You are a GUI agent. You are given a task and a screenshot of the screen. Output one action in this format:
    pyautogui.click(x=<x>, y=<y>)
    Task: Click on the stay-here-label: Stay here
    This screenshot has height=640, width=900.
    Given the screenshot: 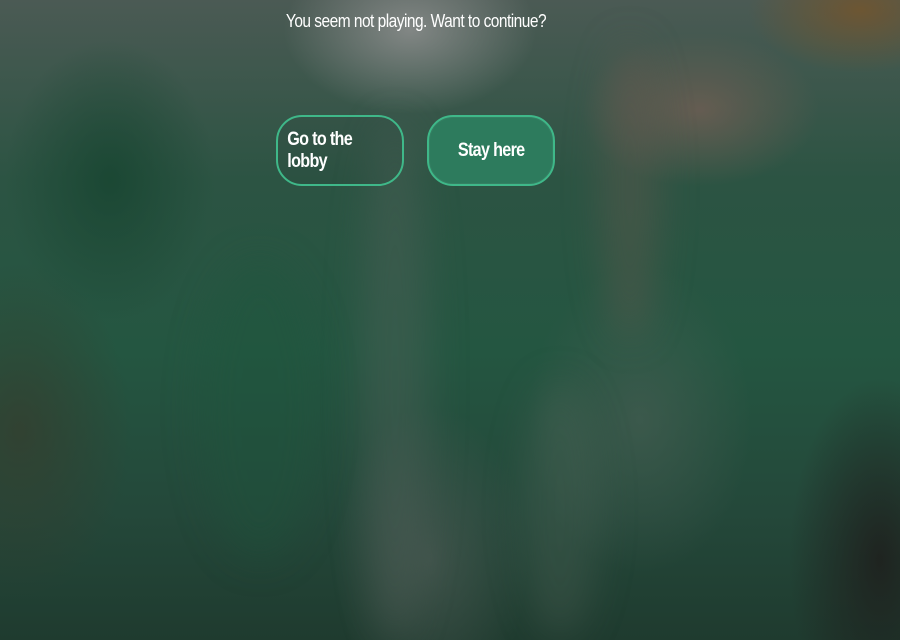 What is the action you would take?
    pyautogui.click(x=491, y=150)
    